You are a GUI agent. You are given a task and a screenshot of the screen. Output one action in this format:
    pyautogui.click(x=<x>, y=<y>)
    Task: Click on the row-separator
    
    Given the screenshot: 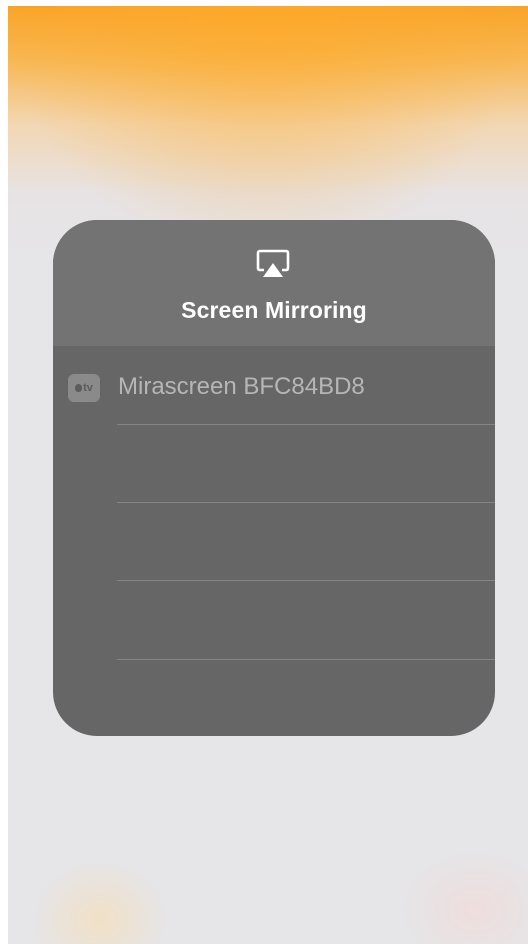 What is the action you would take?
    pyautogui.click(x=306, y=659)
    